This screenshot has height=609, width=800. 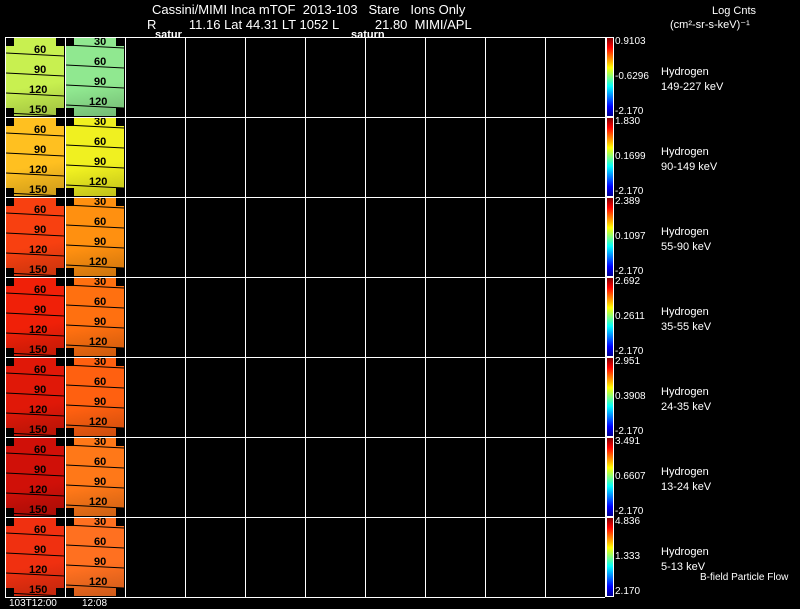 What do you see at coordinates (630, 476) in the screenshot?
I see `colorbar-mid: 0.6607` at bounding box center [630, 476].